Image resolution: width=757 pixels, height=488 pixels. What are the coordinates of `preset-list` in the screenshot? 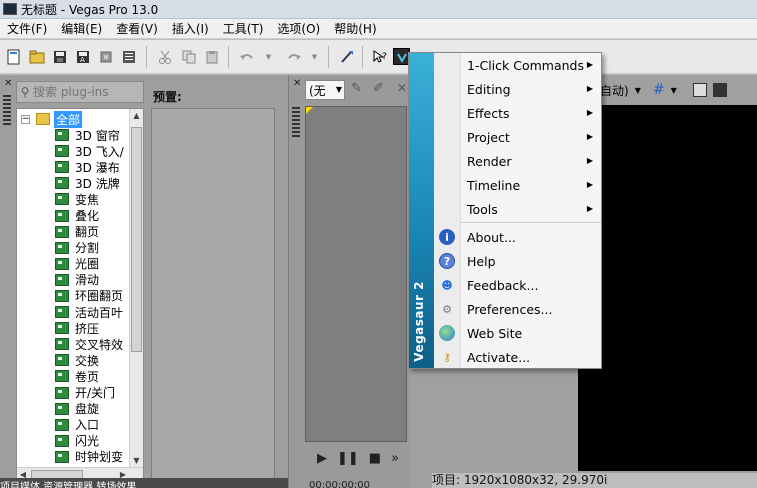 It's located at (213, 295).